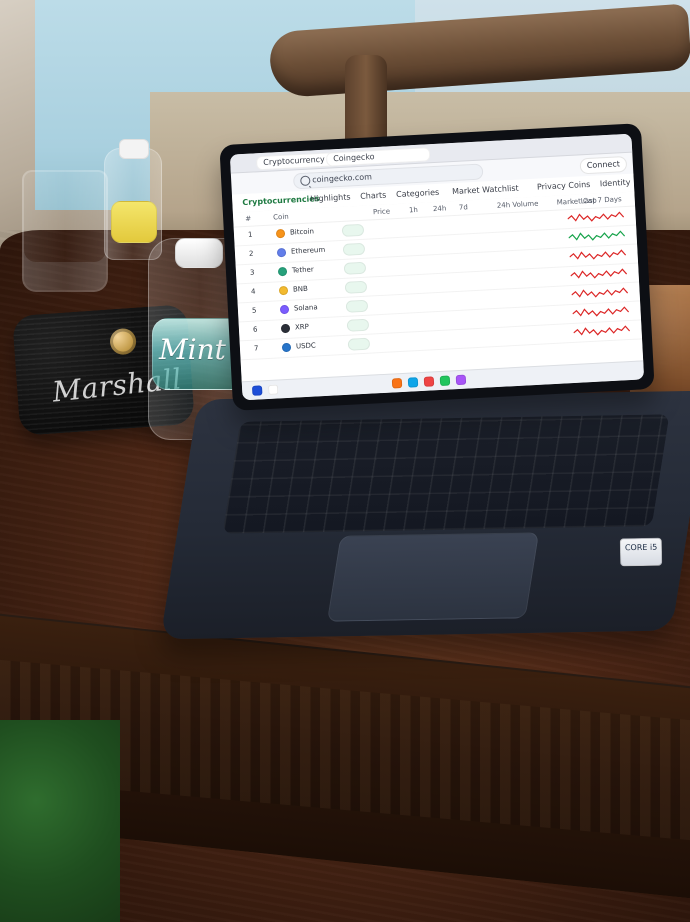  Describe the element at coordinates (564, 186) in the screenshot. I see `nav-privacy-coins: Privacy Coins` at that location.